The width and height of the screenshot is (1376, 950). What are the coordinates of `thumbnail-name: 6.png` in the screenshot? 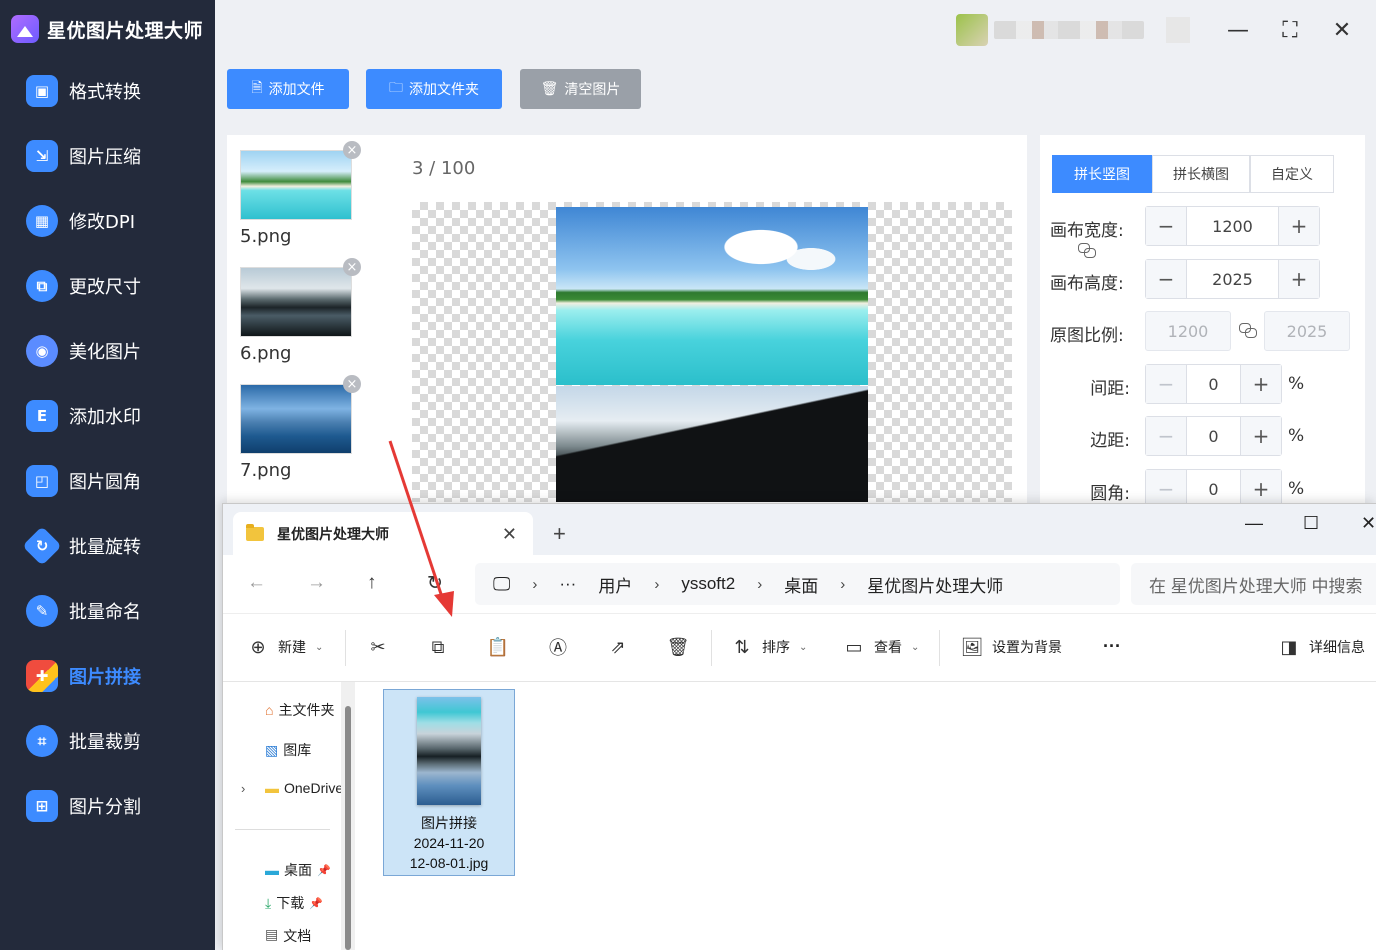 It's located at (266, 353).